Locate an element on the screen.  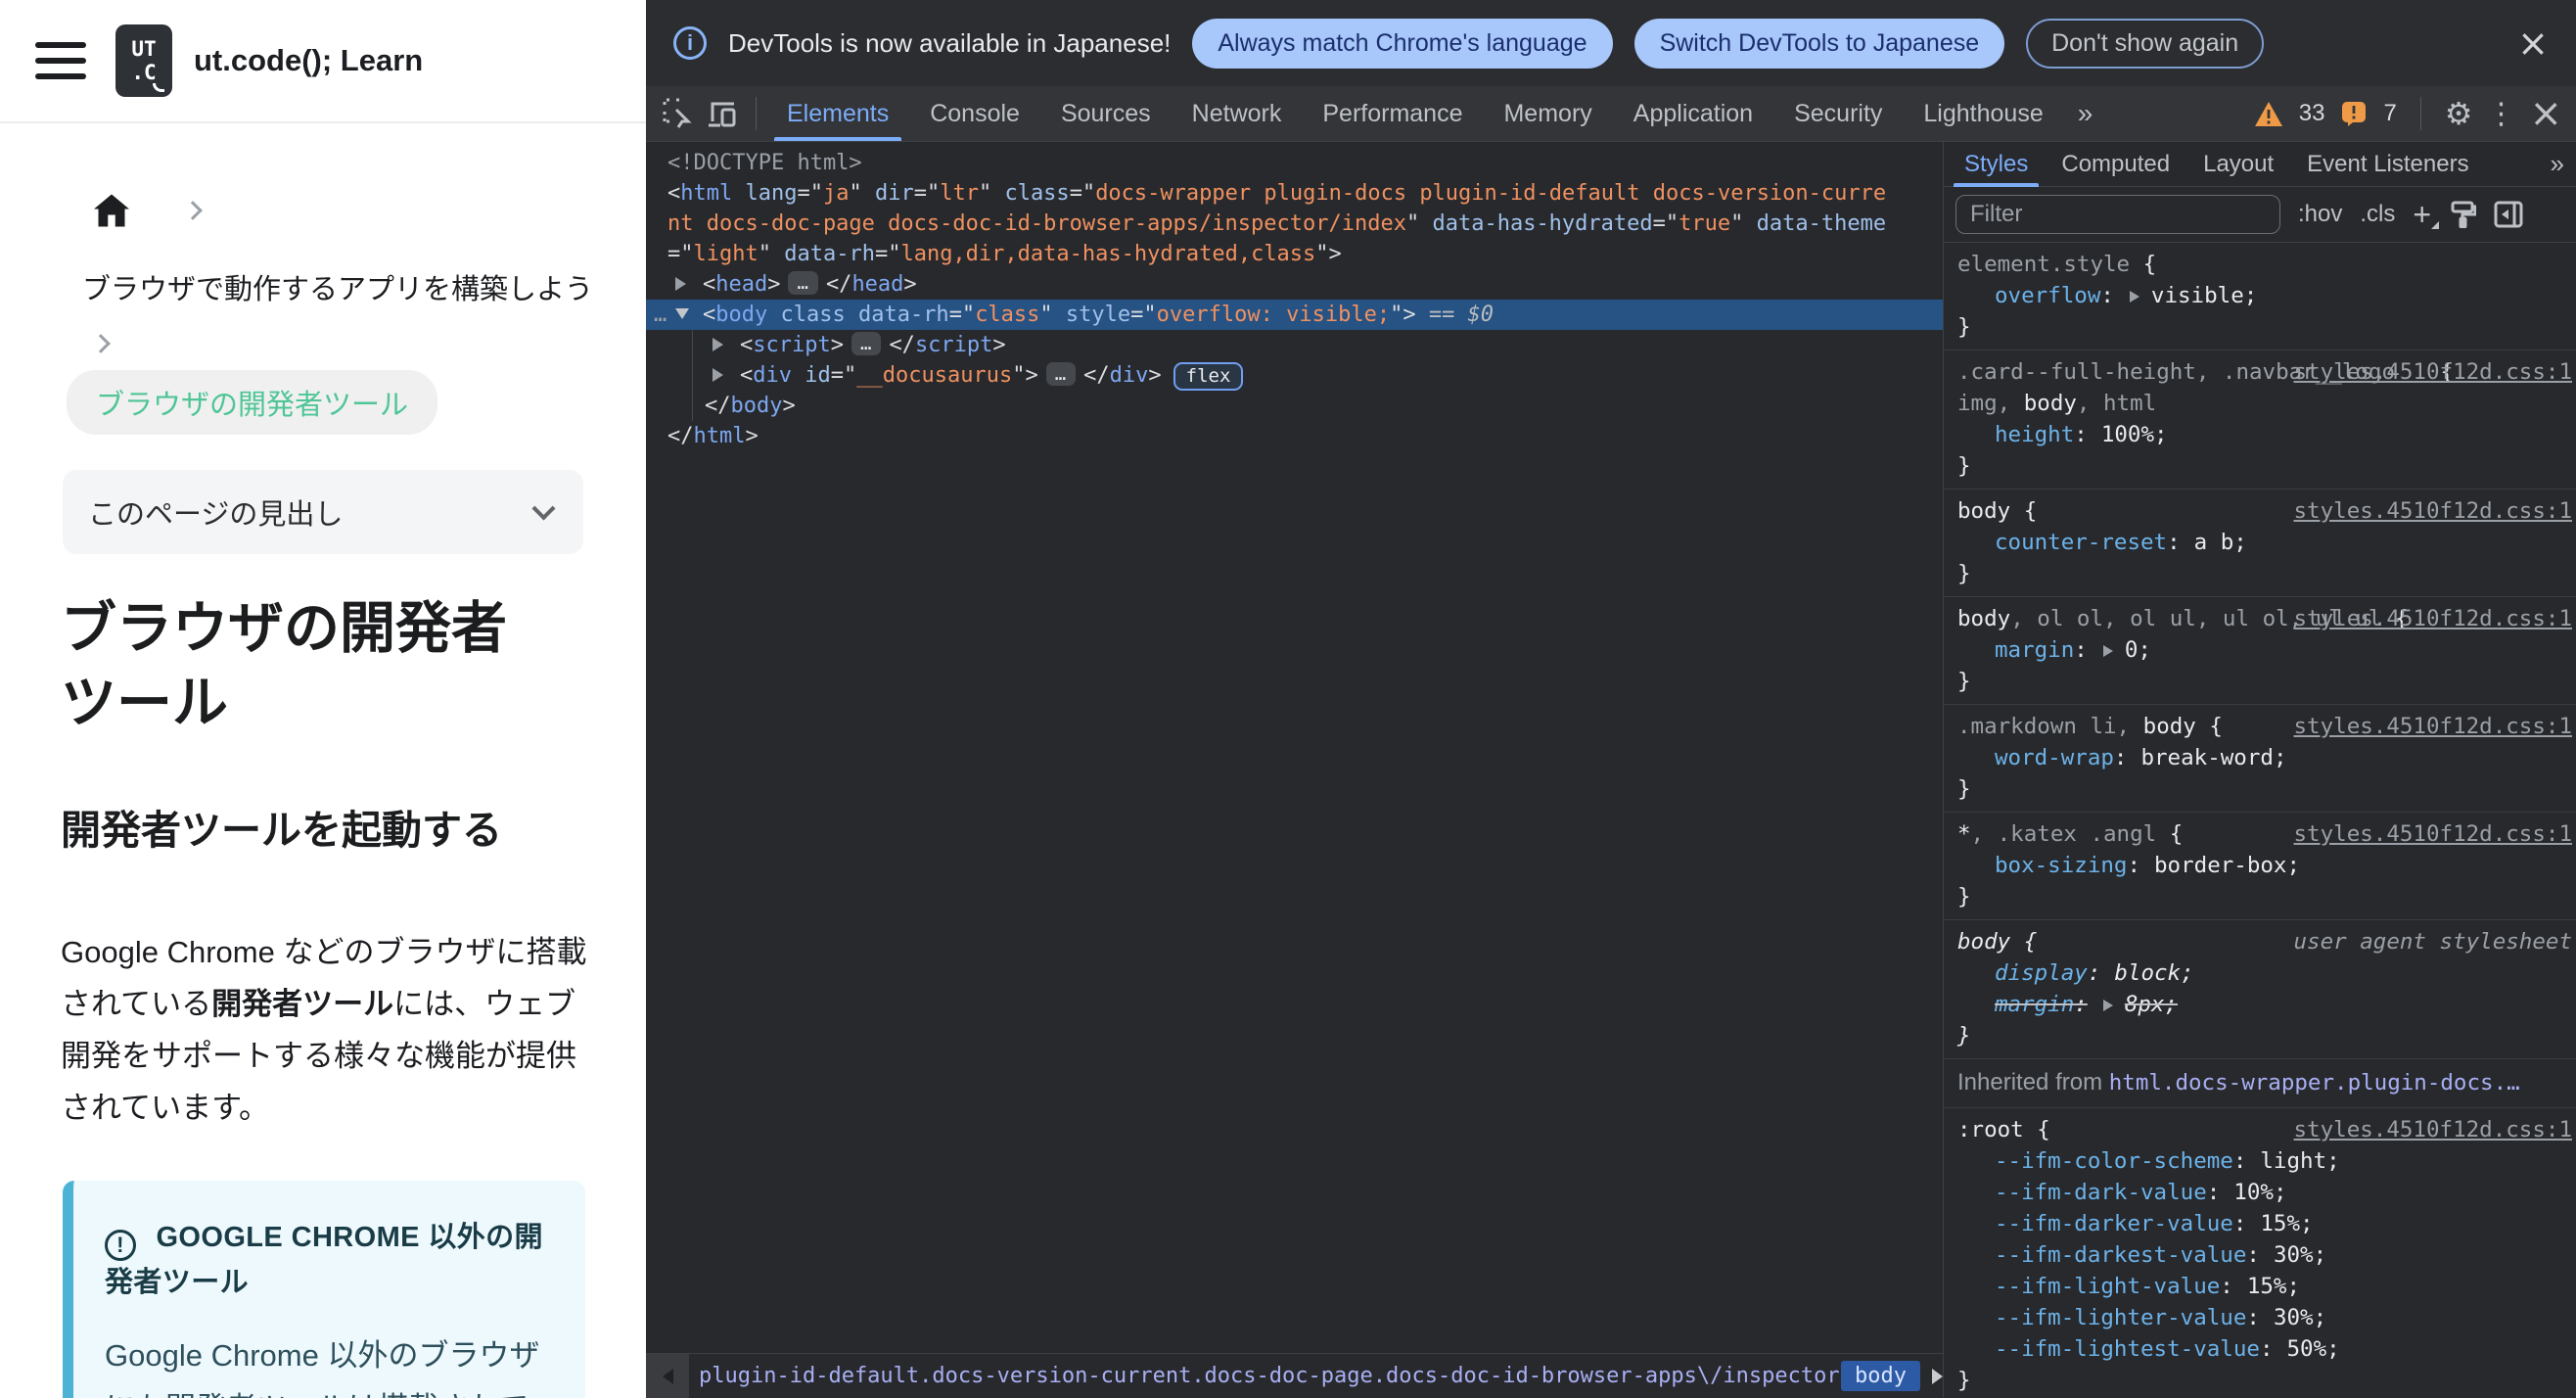
dom-token: </ is located at coordinates (902, 345).